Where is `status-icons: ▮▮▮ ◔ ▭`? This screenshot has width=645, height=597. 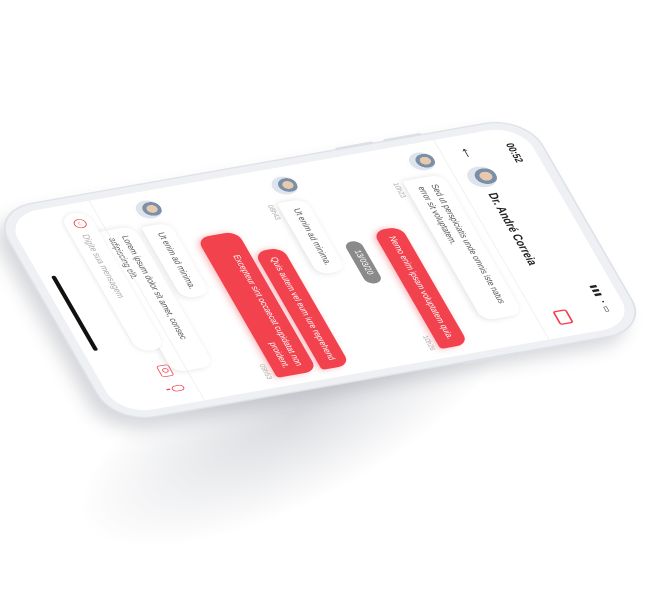 status-icons: ▮▮▮ ◔ ▭ is located at coordinates (600, 298).